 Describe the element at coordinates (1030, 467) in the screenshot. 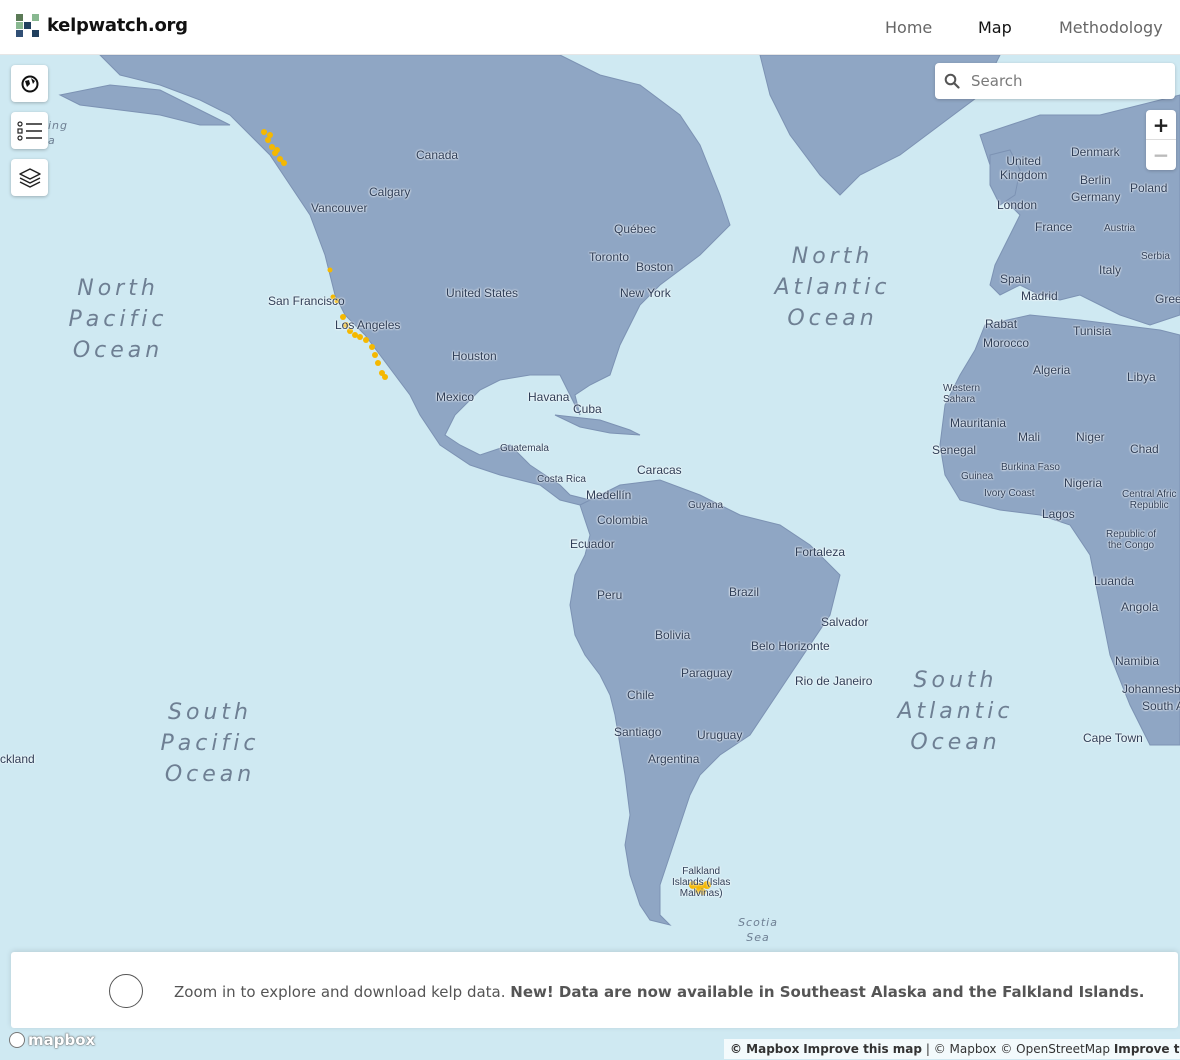

I see `place-label: Burkina Faso` at that location.